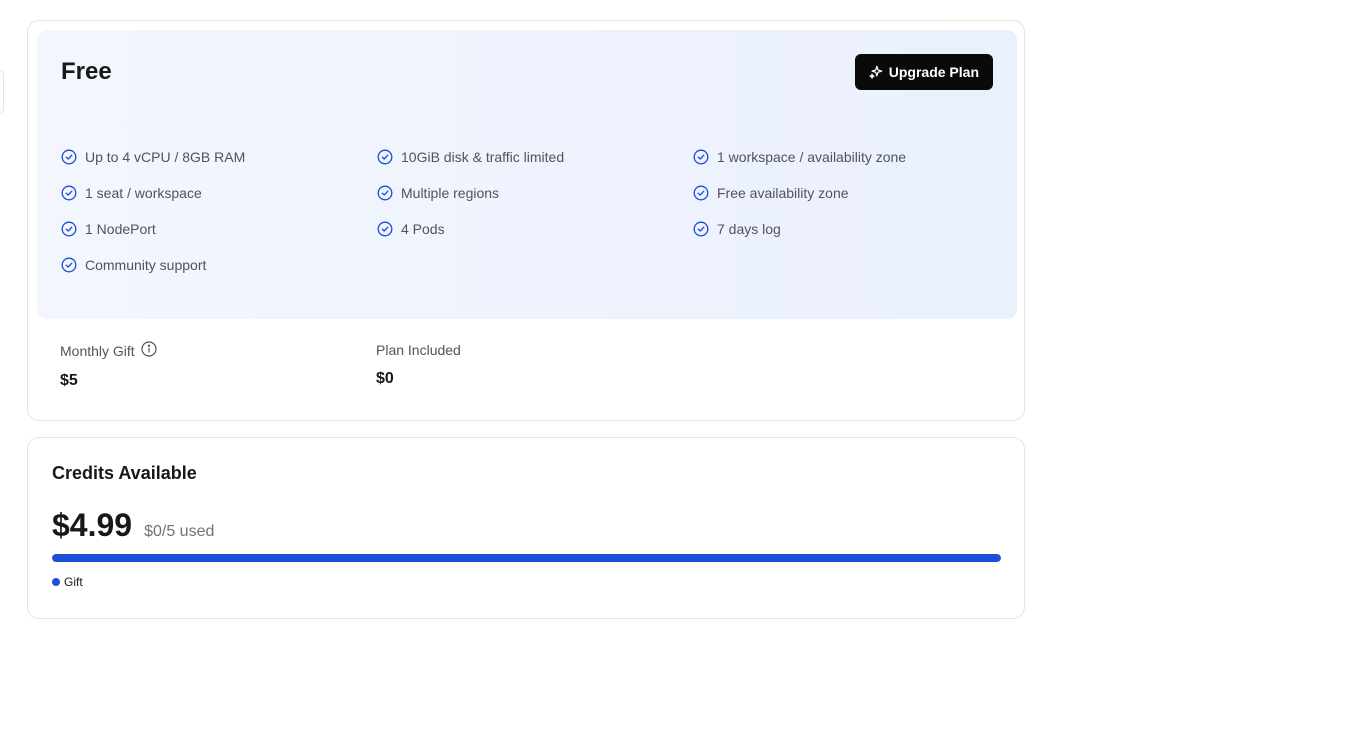 The height and width of the screenshot is (743, 1346). I want to click on credits-progress-bar, so click(526, 558).